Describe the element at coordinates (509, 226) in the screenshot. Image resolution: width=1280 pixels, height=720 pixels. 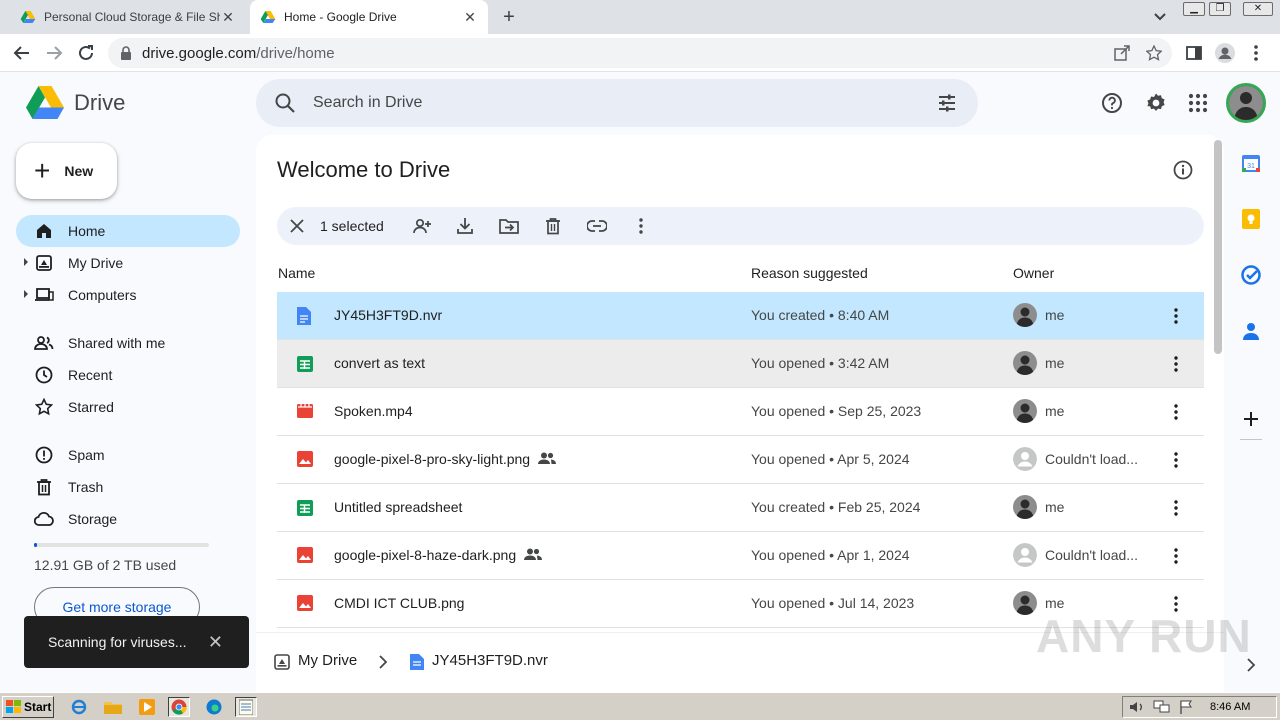
I see `move-to-folder-icon` at that location.